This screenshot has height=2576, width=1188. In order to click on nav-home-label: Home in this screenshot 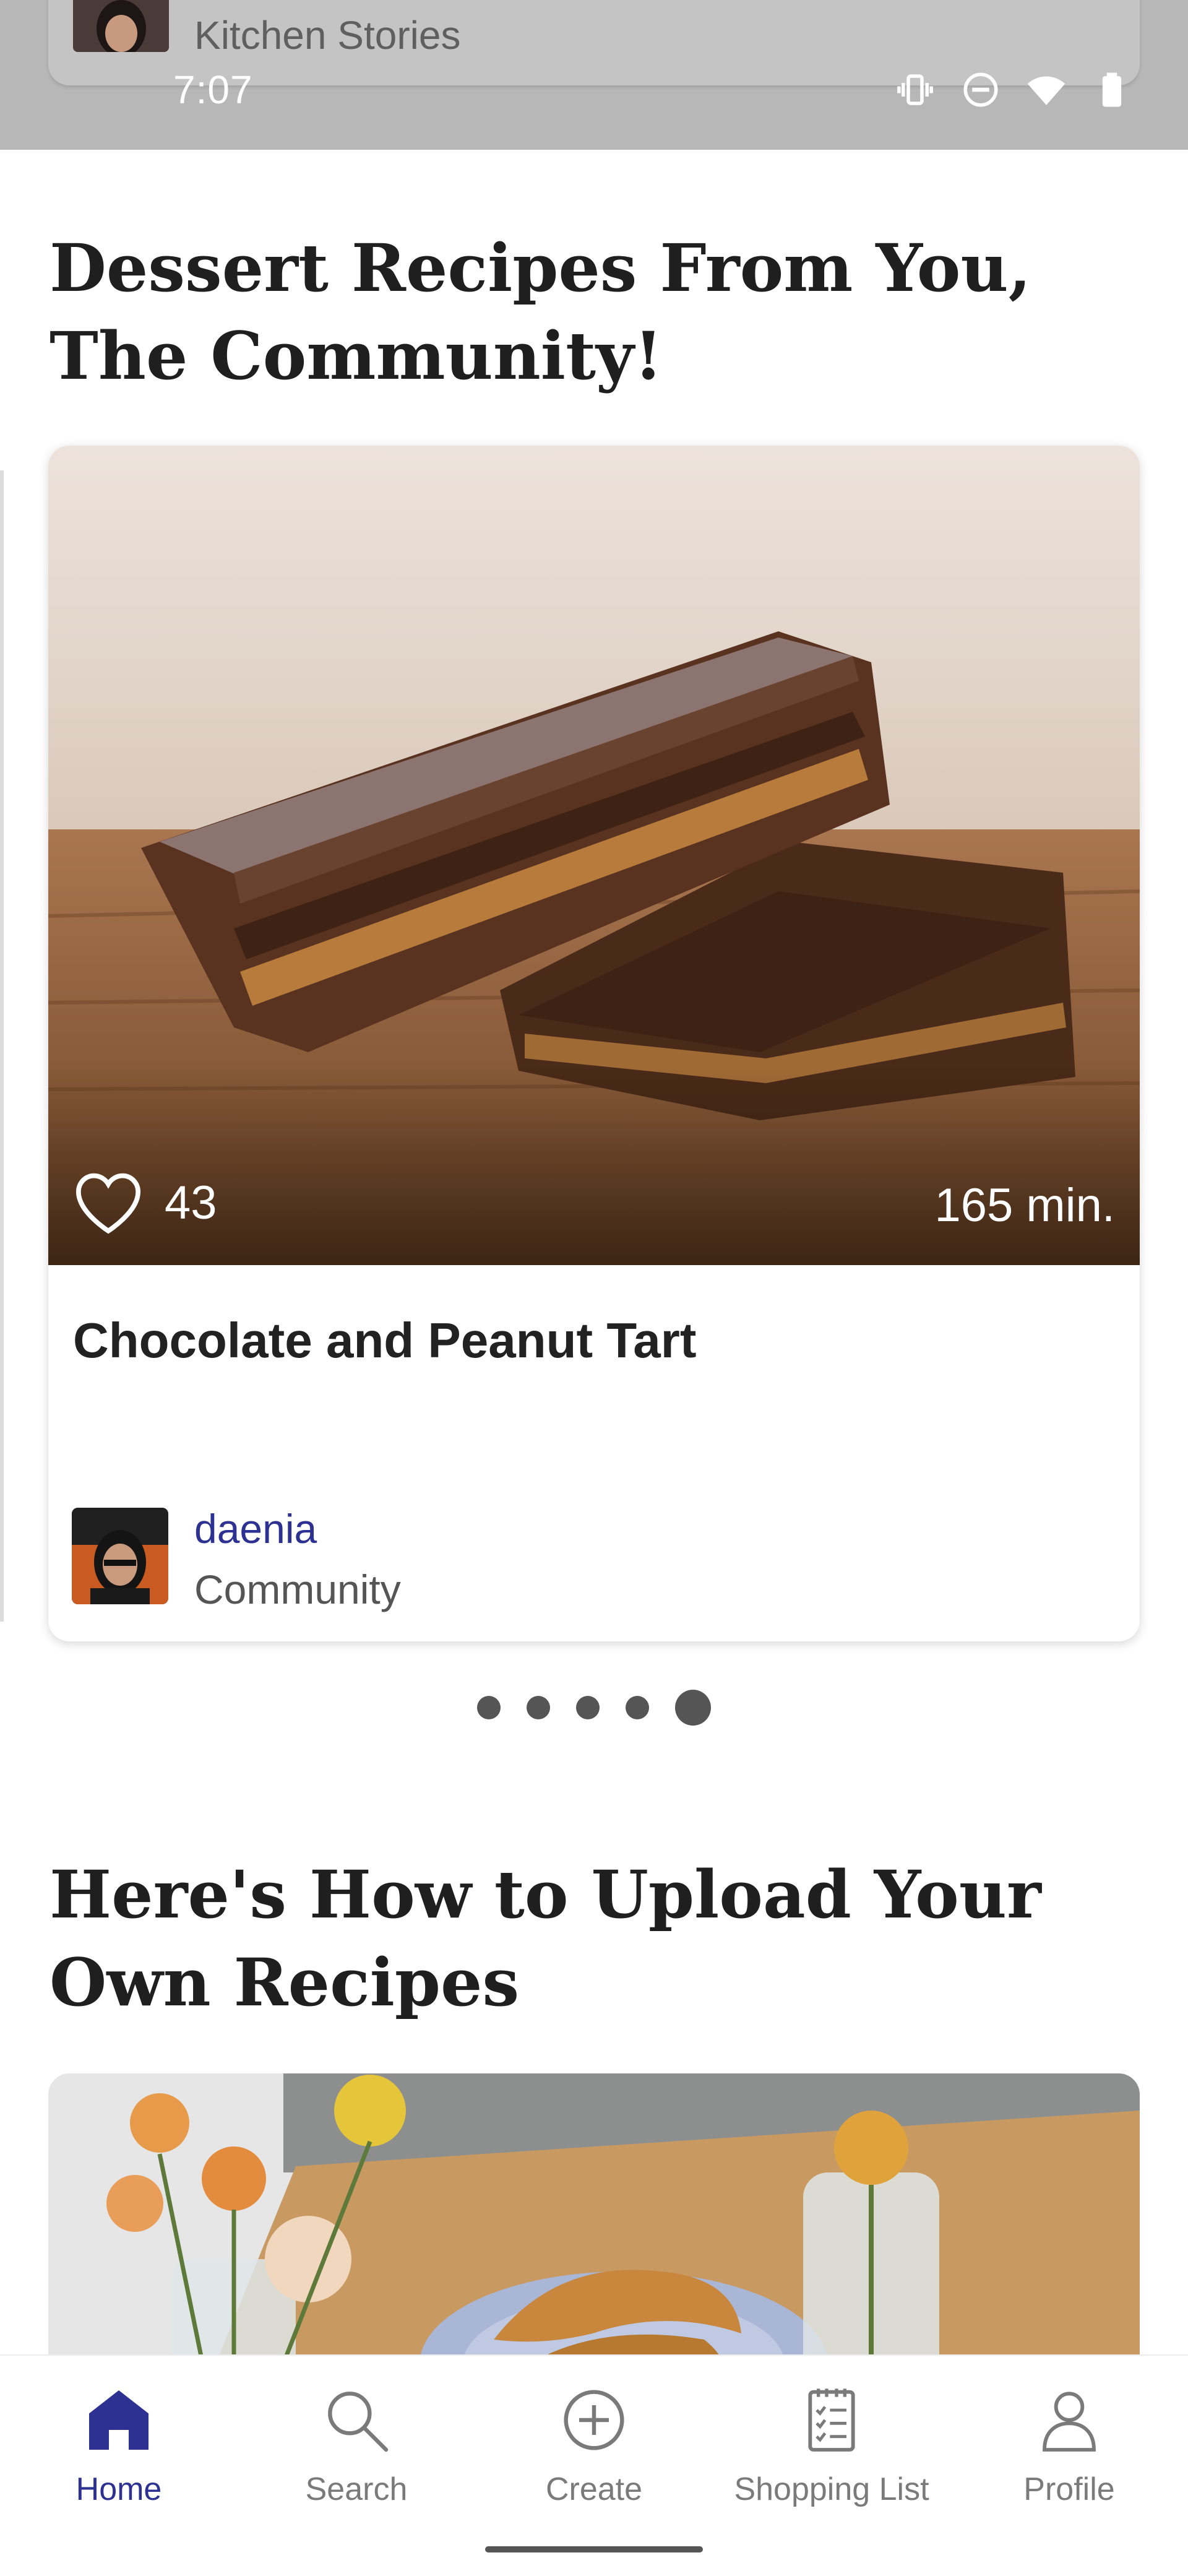, I will do `click(118, 2489)`.